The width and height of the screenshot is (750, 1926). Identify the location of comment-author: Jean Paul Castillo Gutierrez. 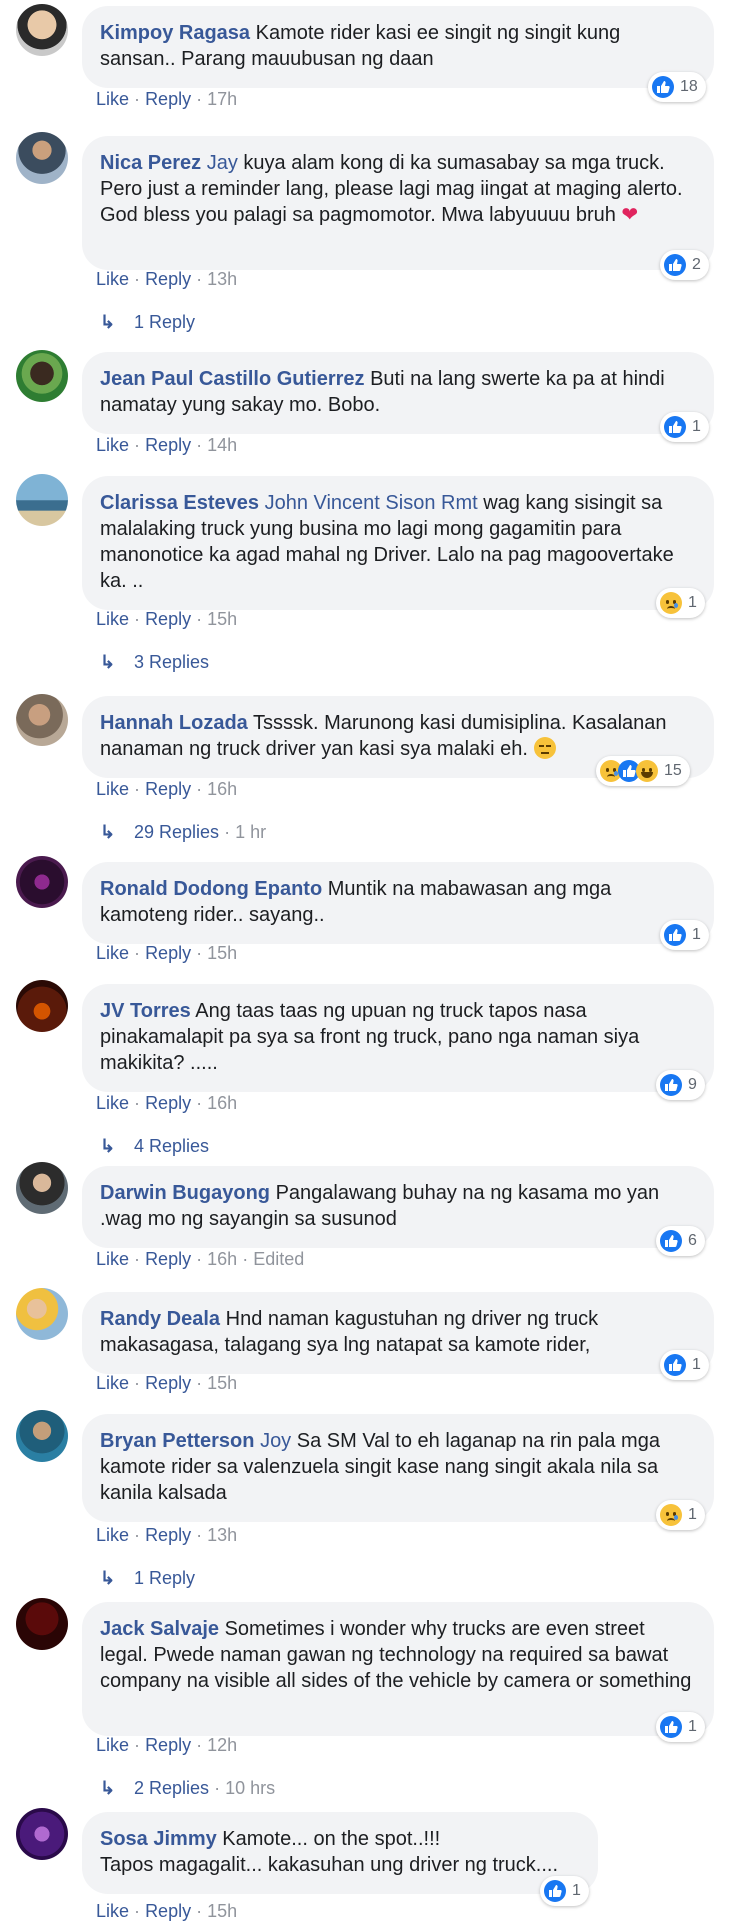
(232, 379).